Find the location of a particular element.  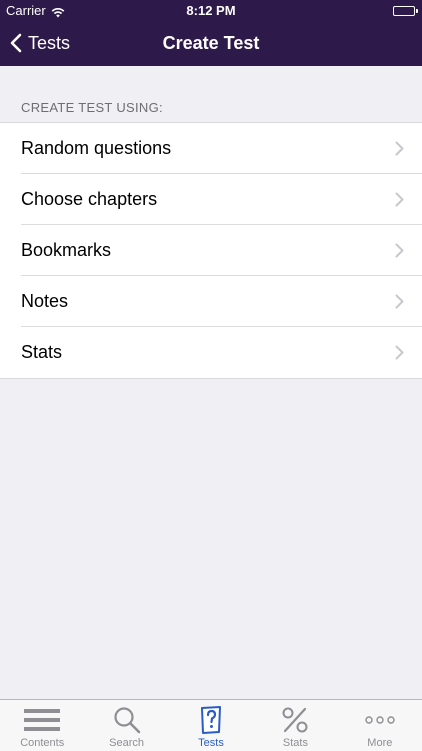

tab-label: Contents is located at coordinates (42, 743).